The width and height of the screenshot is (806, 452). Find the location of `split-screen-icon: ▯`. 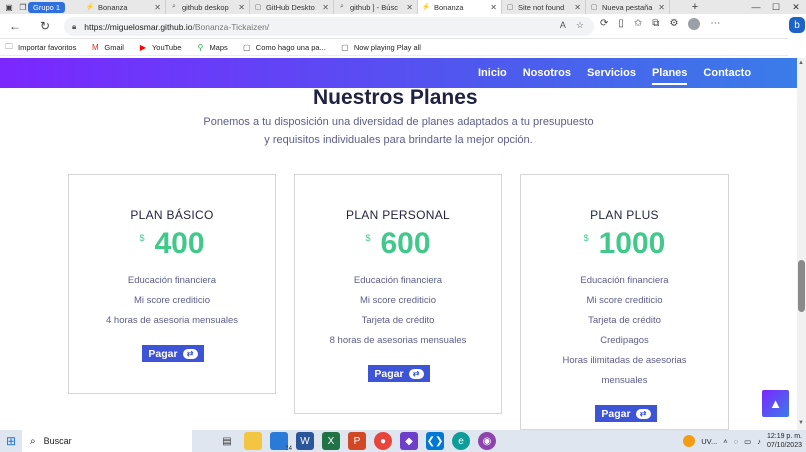

split-screen-icon: ▯ is located at coordinates (621, 24).